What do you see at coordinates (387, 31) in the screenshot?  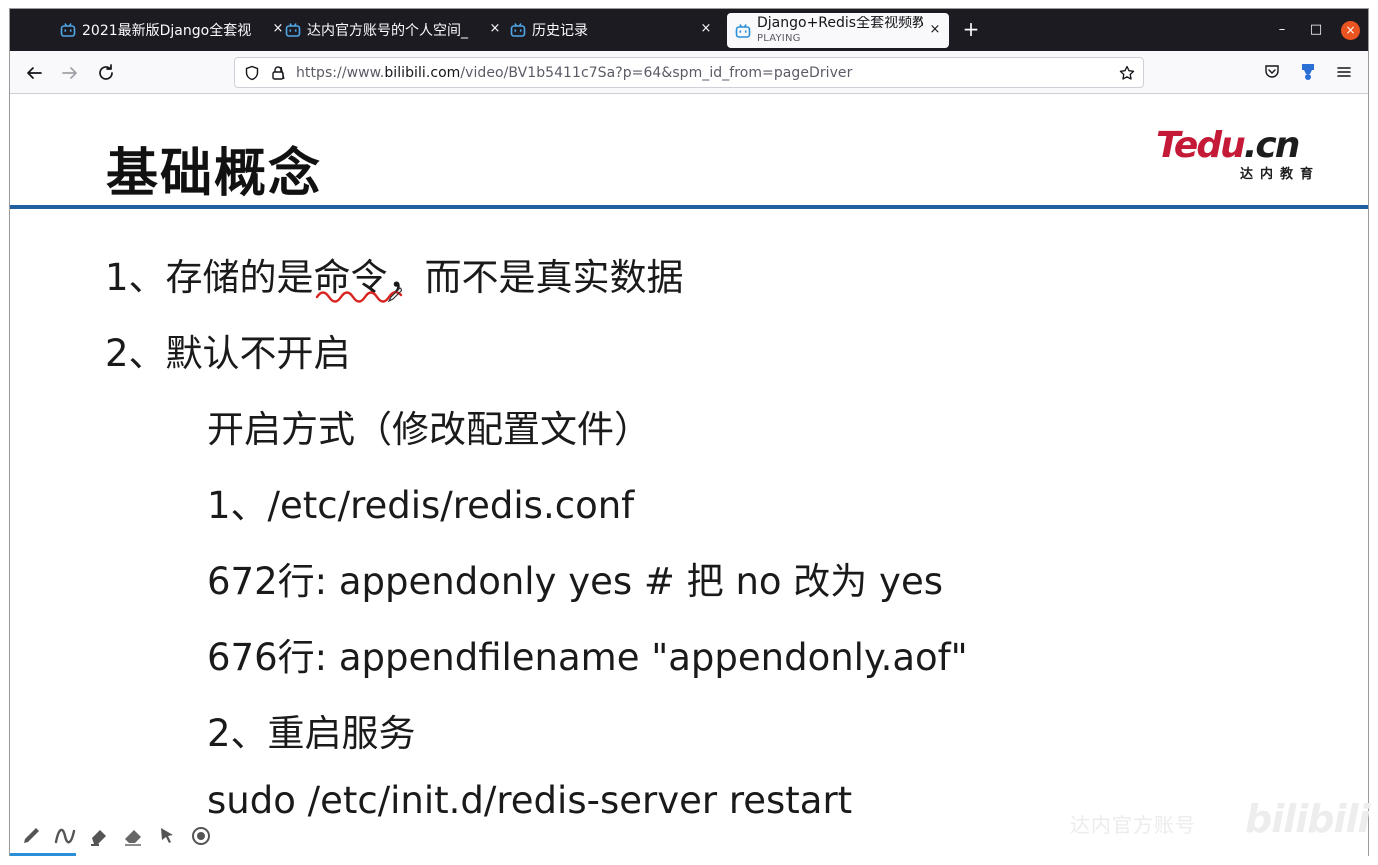 I see `tab-title: 达内官方账号的个人空间_` at bounding box center [387, 31].